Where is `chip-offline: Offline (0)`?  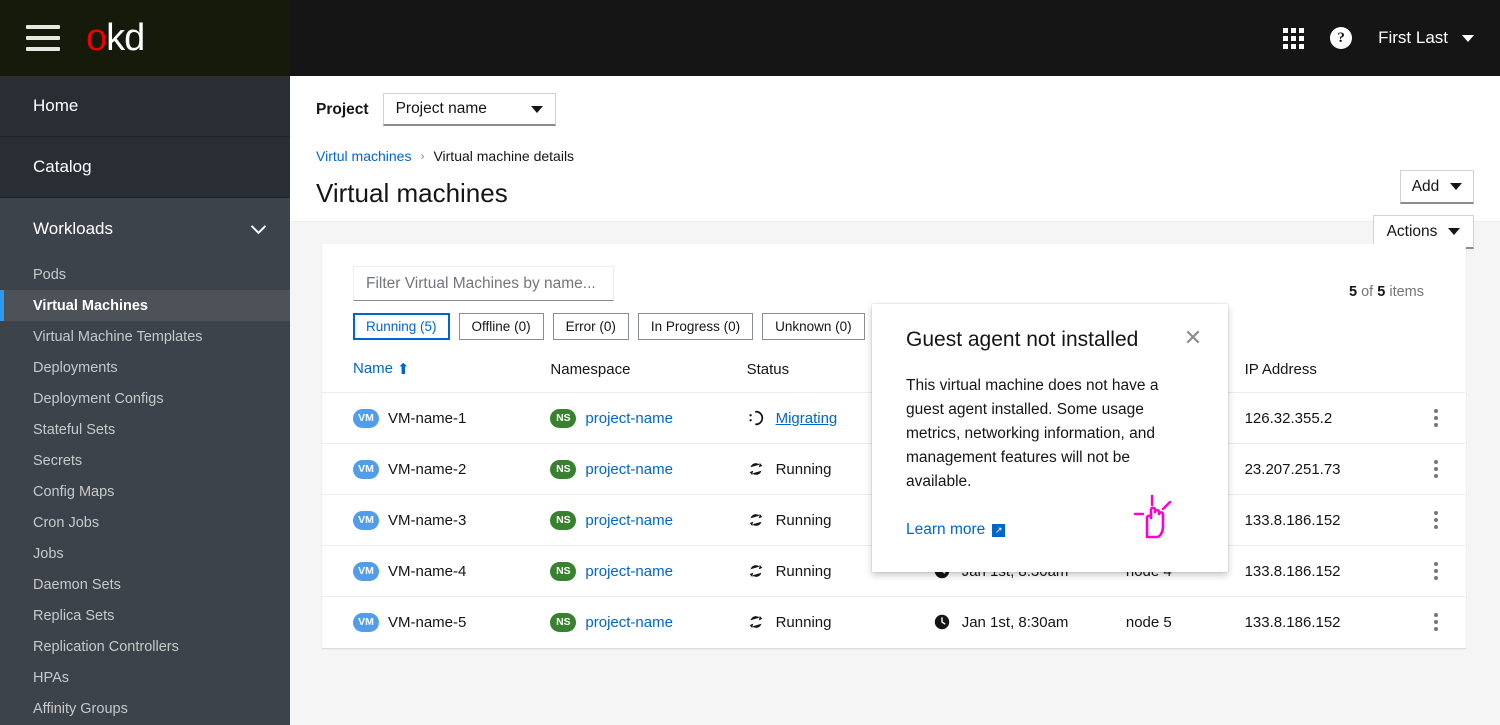
chip-offline: Offline (0) is located at coordinates (501, 326).